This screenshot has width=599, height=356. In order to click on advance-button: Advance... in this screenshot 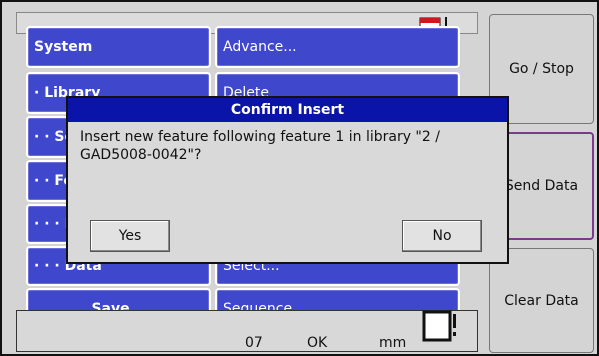, I will do `click(337, 47)`.